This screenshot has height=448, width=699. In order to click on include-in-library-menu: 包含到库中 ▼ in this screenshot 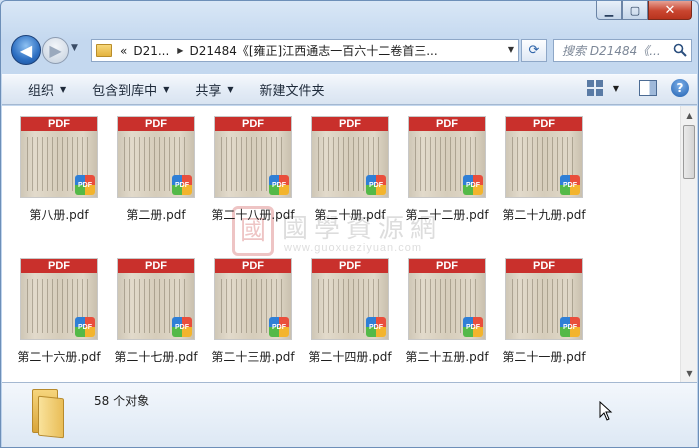, I will do `click(130, 89)`.